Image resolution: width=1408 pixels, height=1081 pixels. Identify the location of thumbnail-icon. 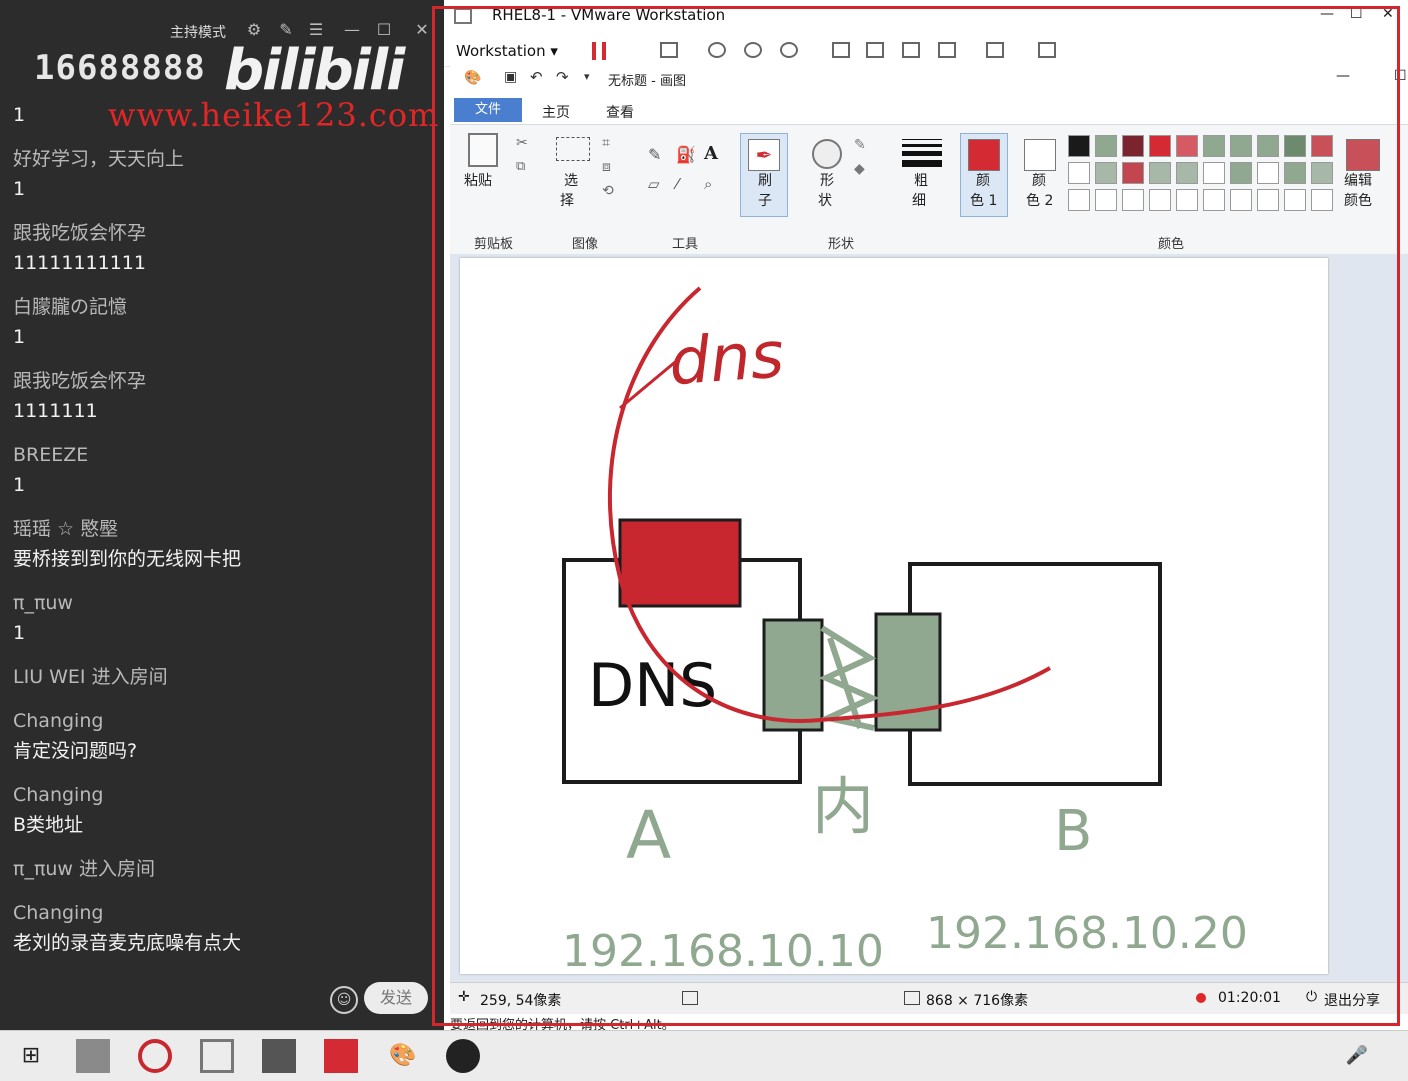
(875, 50).